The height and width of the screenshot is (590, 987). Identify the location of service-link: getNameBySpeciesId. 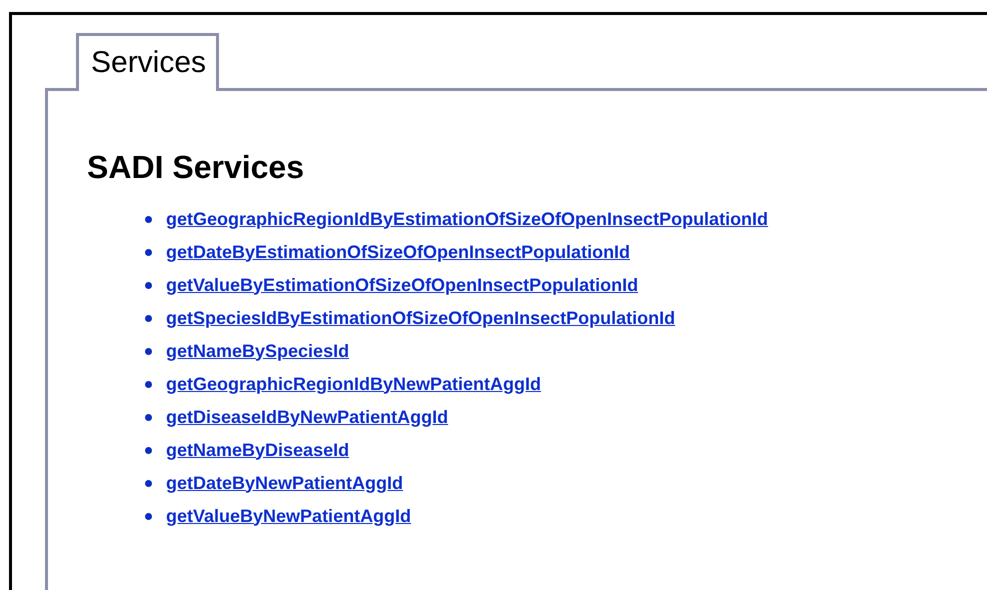
(258, 351).